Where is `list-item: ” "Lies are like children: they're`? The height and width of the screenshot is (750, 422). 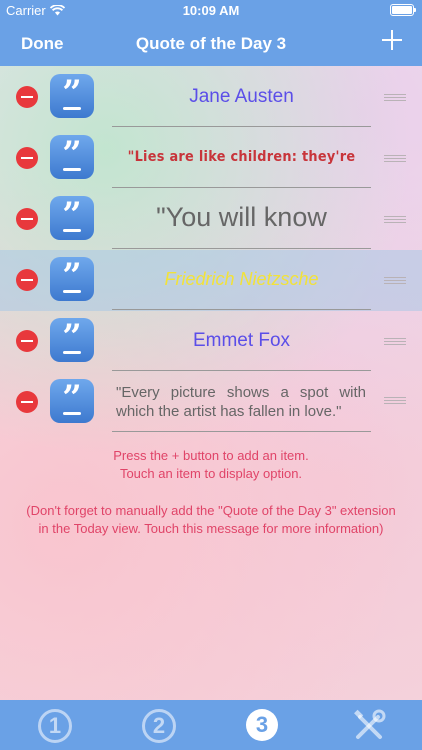
list-item: ” "Lies are like children: they're is located at coordinates (211, 158).